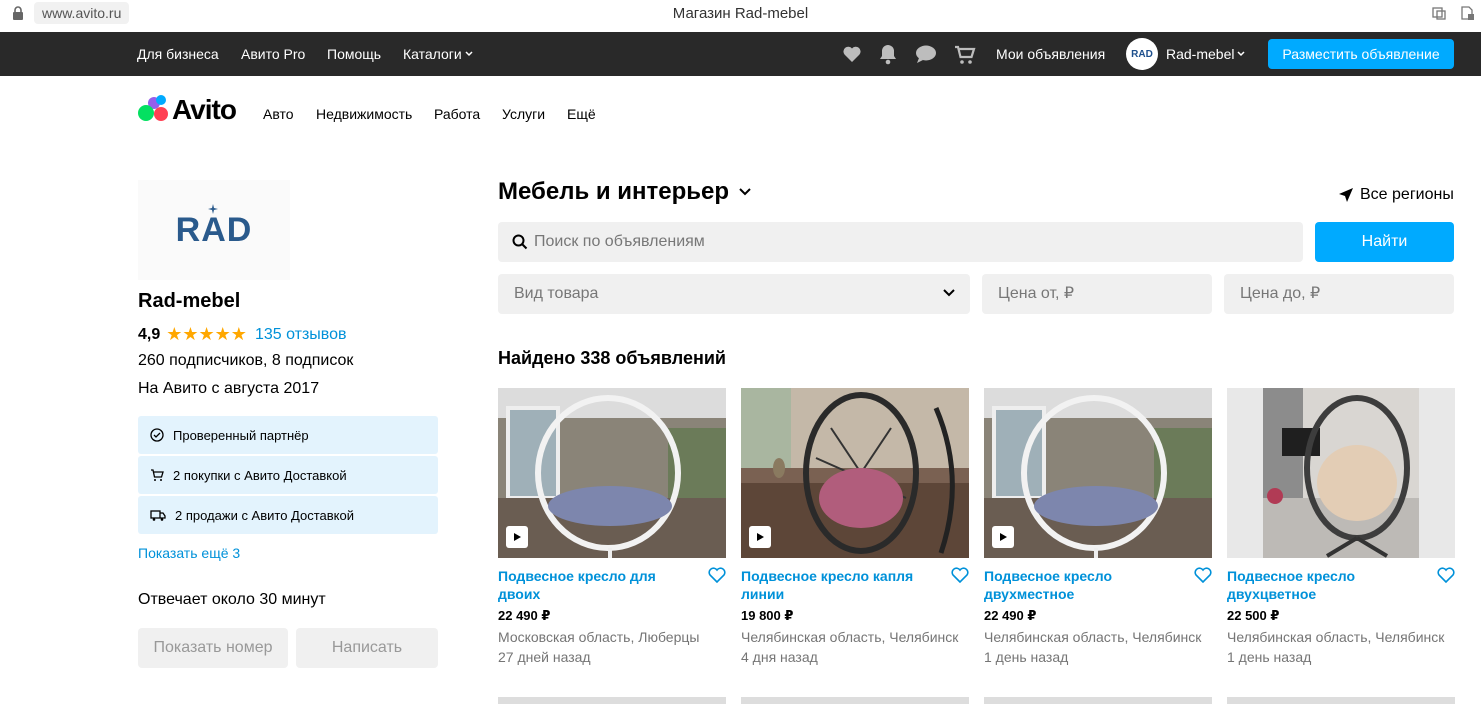 The width and height of the screenshot is (1481, 704). What do you see at coordinates (157, 435) in the screenshot?
I see `check-circle-icon` at bounding box center [157, 435].